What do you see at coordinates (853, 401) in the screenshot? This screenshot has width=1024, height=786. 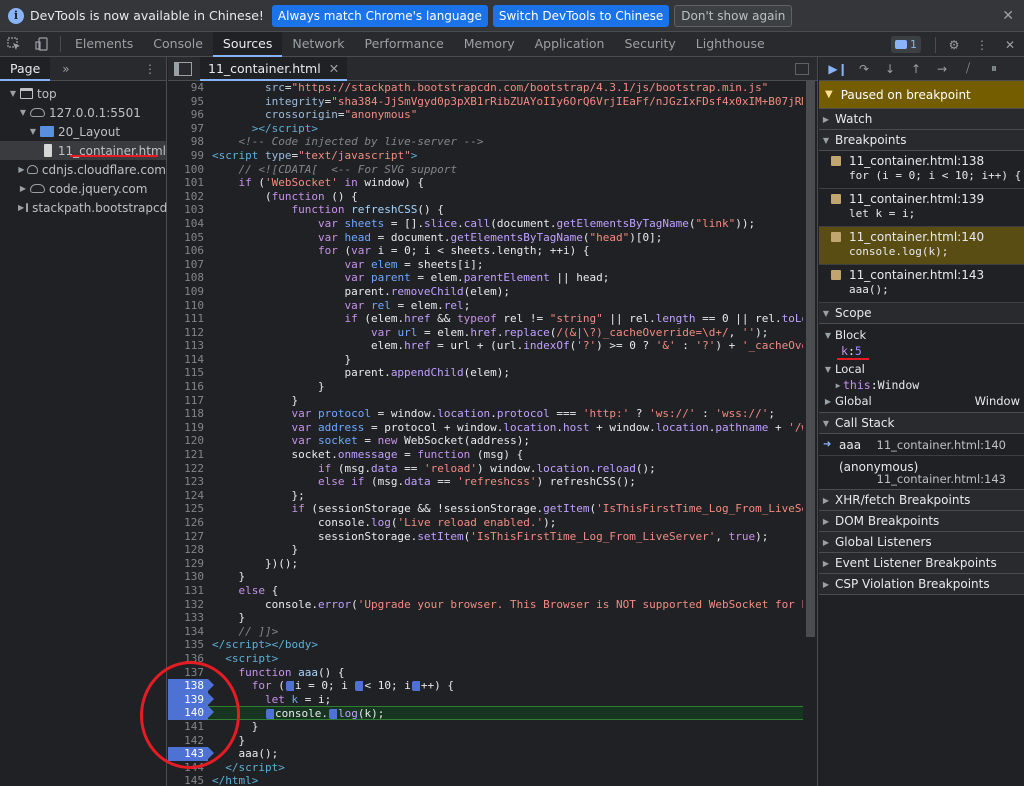 I see `scope-label: Global` at bounding box center [853, 401].